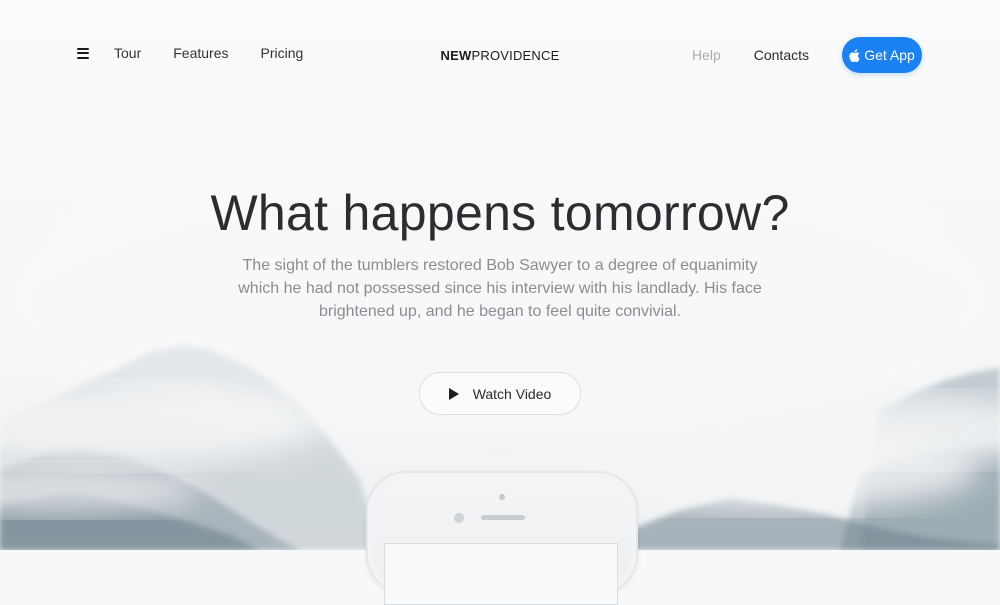 This screenshot has height=605, width=1000. I want to click on nav-help-link: Help, so click(706, 55).